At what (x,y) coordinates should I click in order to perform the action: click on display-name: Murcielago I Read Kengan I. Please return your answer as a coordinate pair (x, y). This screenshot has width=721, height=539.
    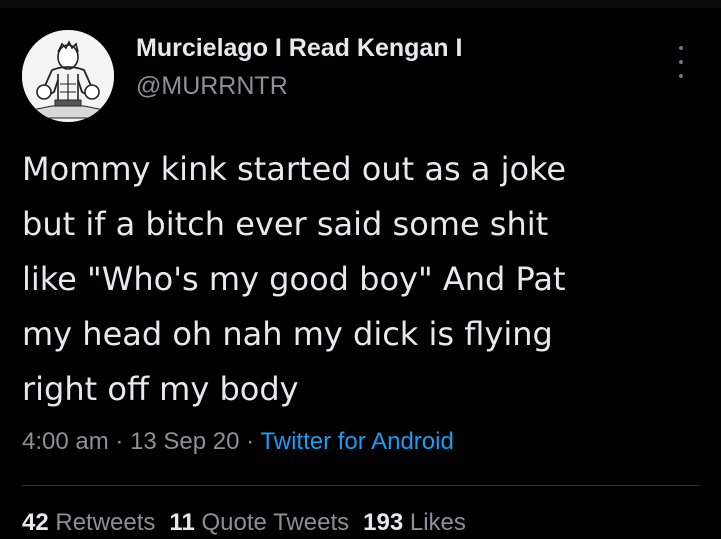
    Looking at the image, I should click on (299, 48).